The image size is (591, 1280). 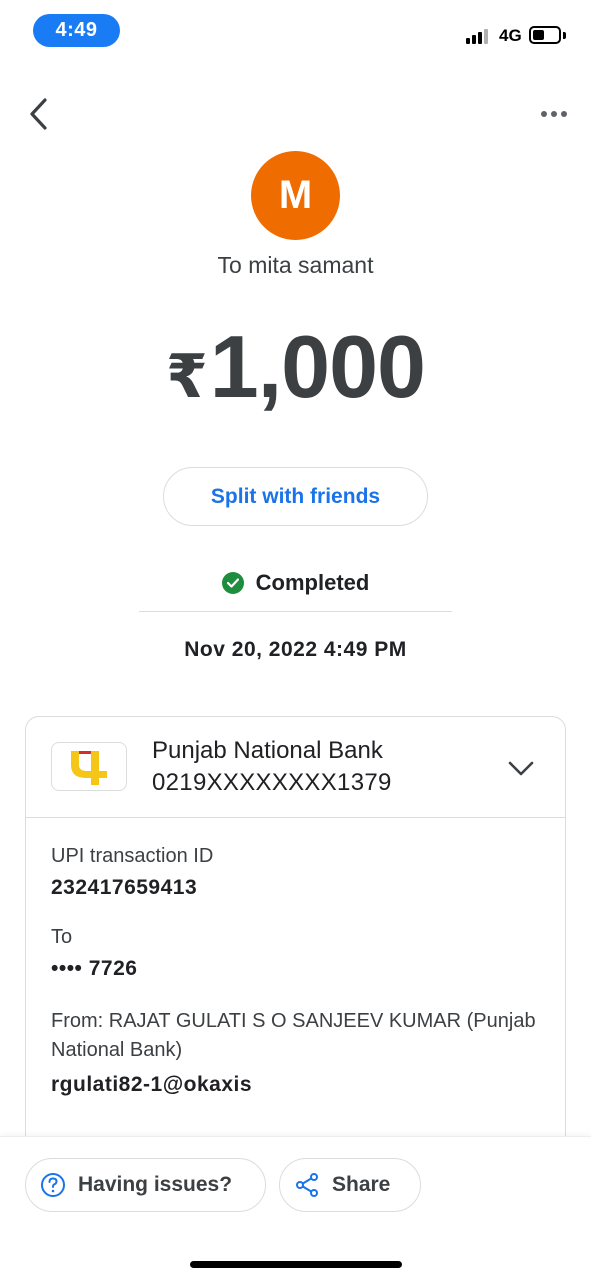 I want to click on avatar: M, so click(x=295, y=195).